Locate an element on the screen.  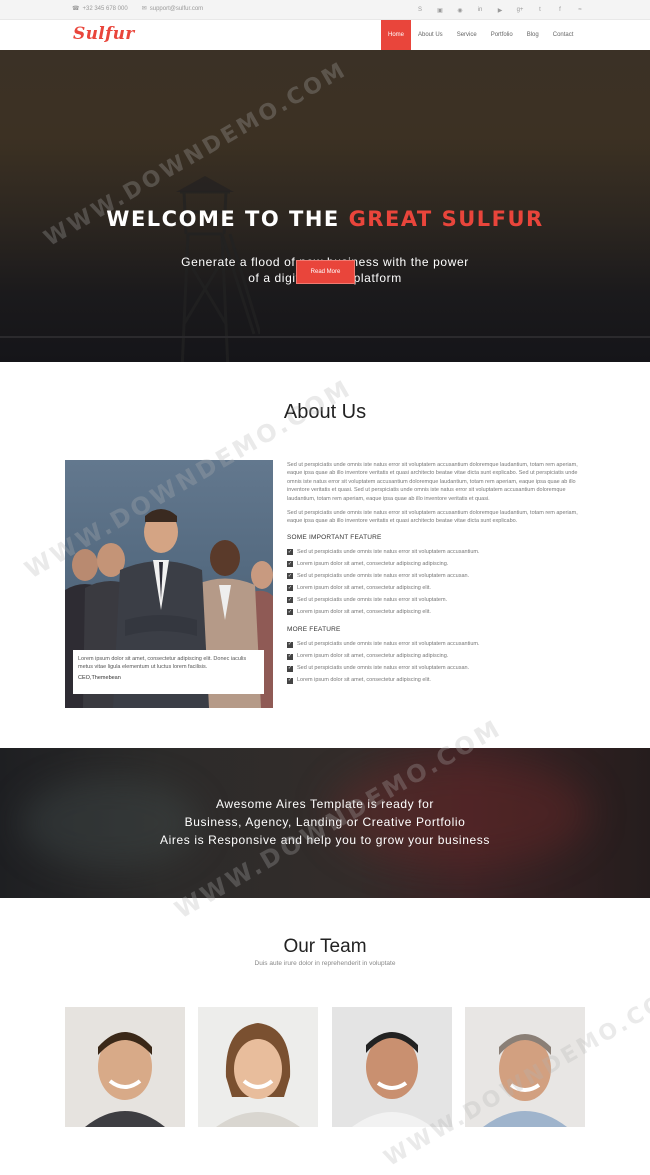
linkedin-icon: in is located at coordinates (480, 10).